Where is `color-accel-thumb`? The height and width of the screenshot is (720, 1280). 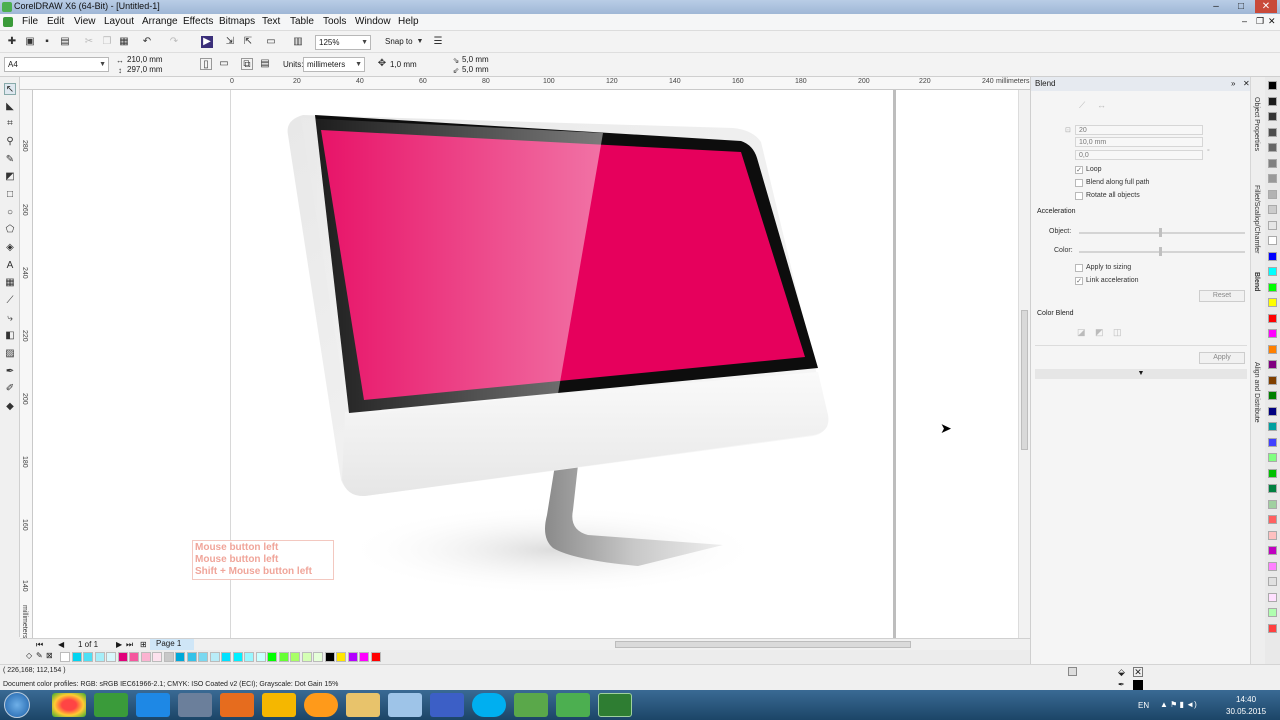 color-accel-thumb is located at coordinates (1160, 251).